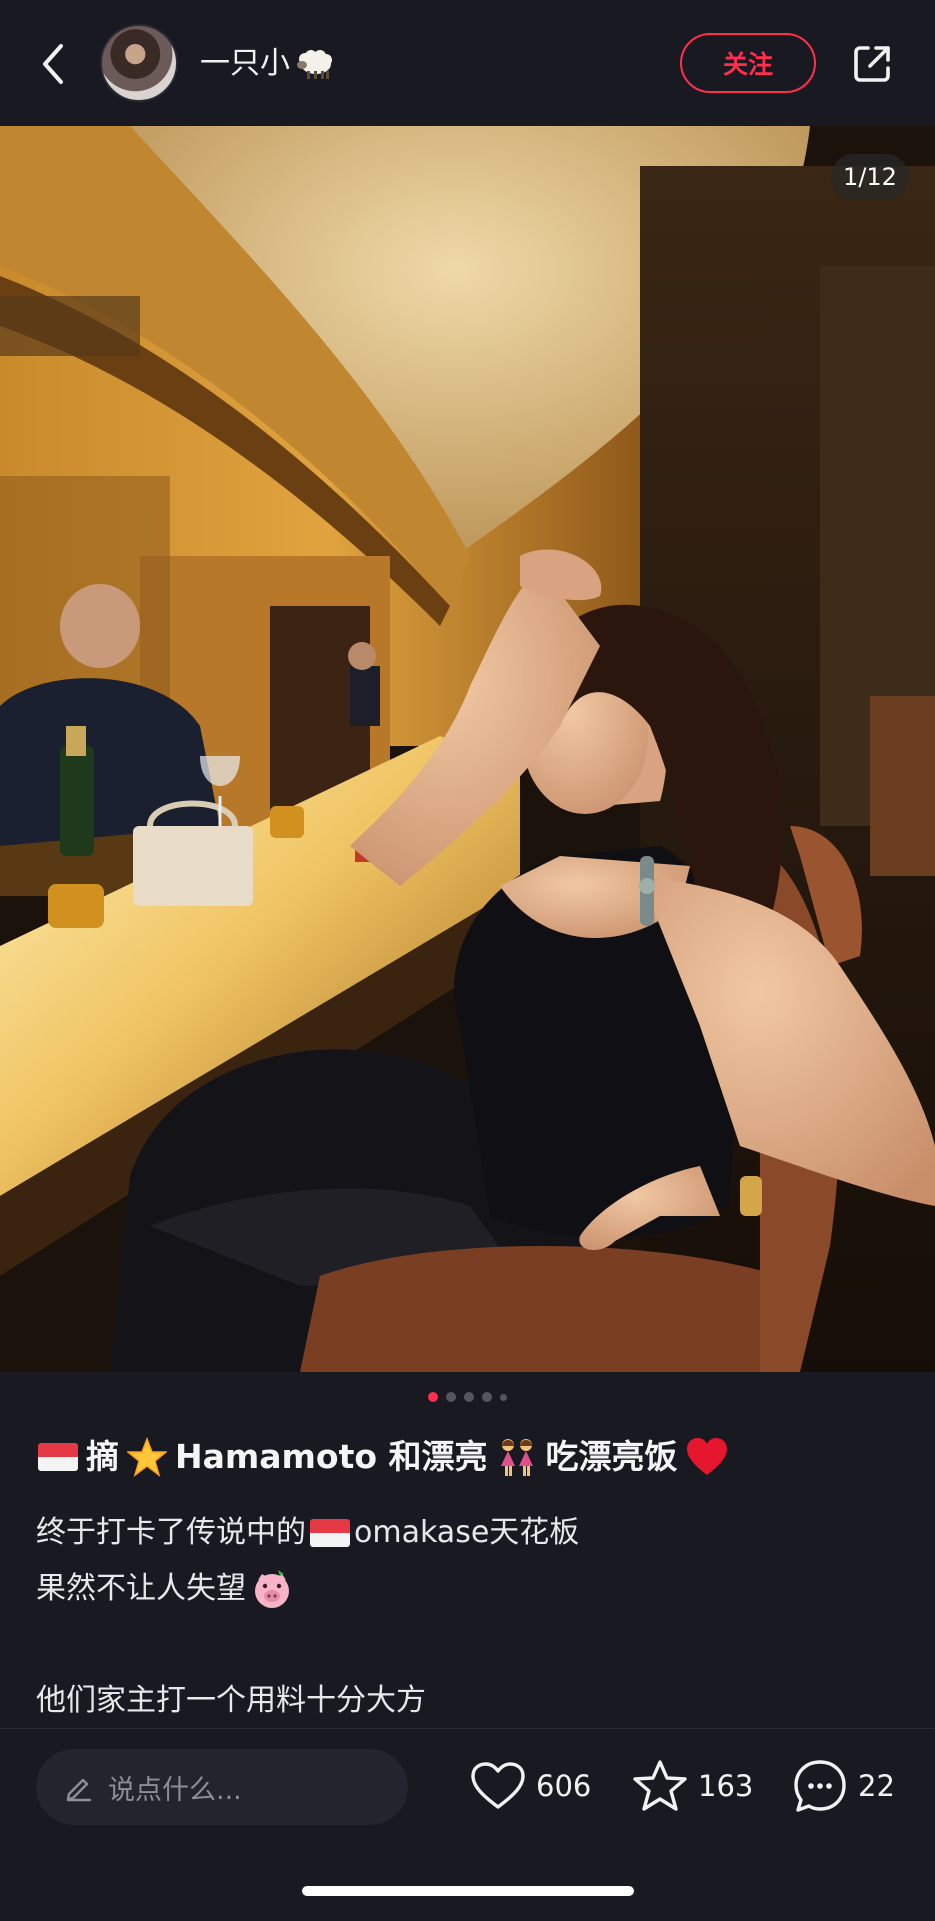  What do you see at coordinates (272, 1589) in the screenshot?
I see `pig-face-emoji-icon` at bounding box center [272, 1589].